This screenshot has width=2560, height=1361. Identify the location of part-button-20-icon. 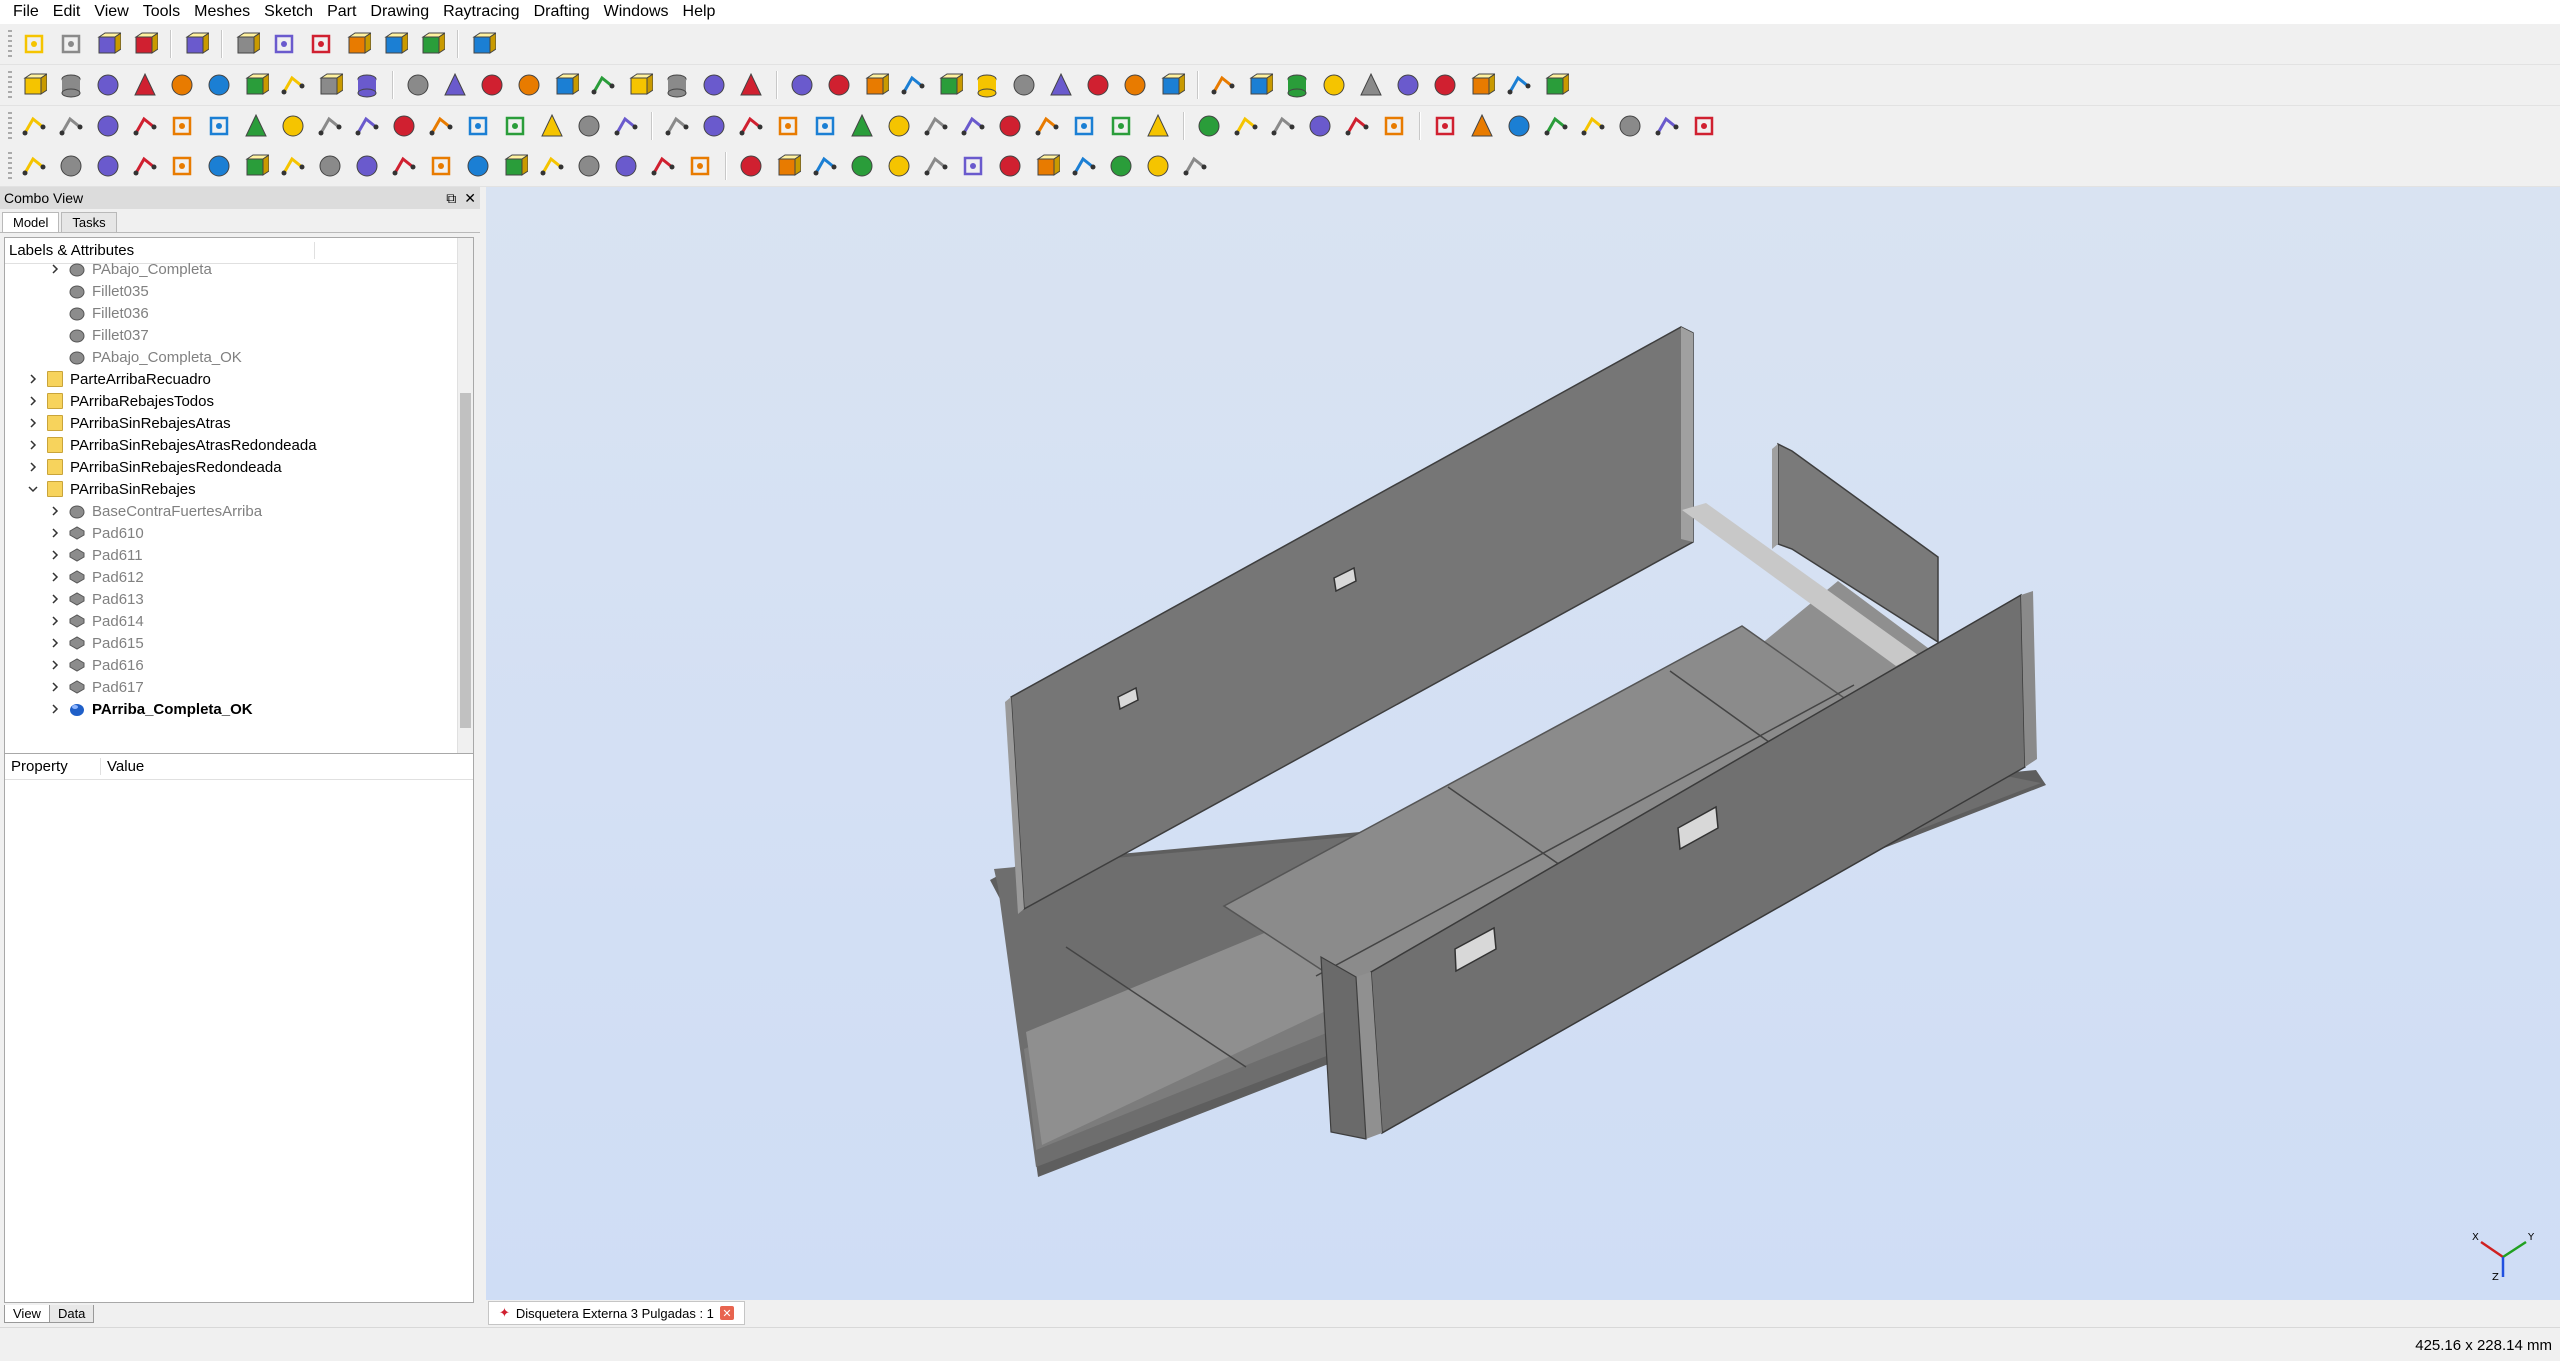
(802, 85).